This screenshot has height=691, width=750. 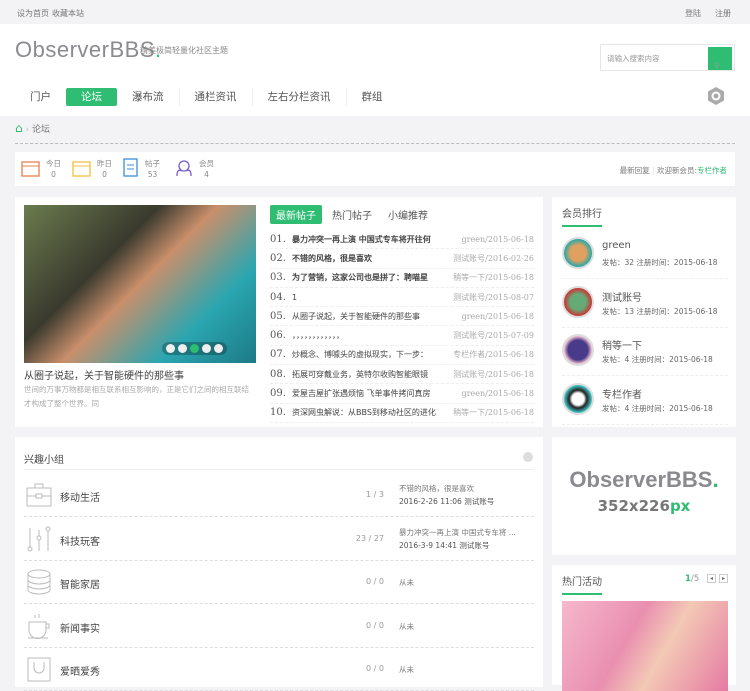 What do you see at coordinates (296, 214) in the screenshot?
I see `tab-latest: 最新帖子` at bounding box center [296, 214].